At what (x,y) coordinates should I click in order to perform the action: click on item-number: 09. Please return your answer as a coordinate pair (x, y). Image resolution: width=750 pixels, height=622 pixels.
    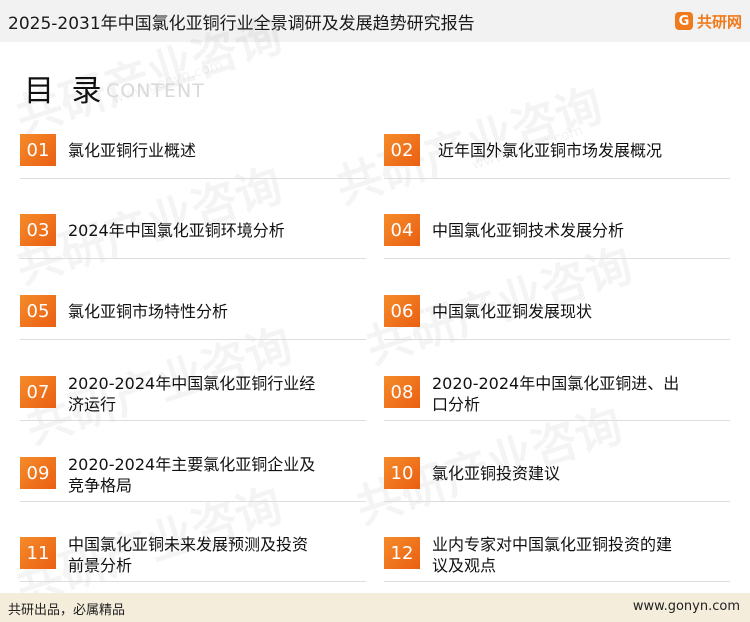
    Looking at the image, I should click on (38, 473).